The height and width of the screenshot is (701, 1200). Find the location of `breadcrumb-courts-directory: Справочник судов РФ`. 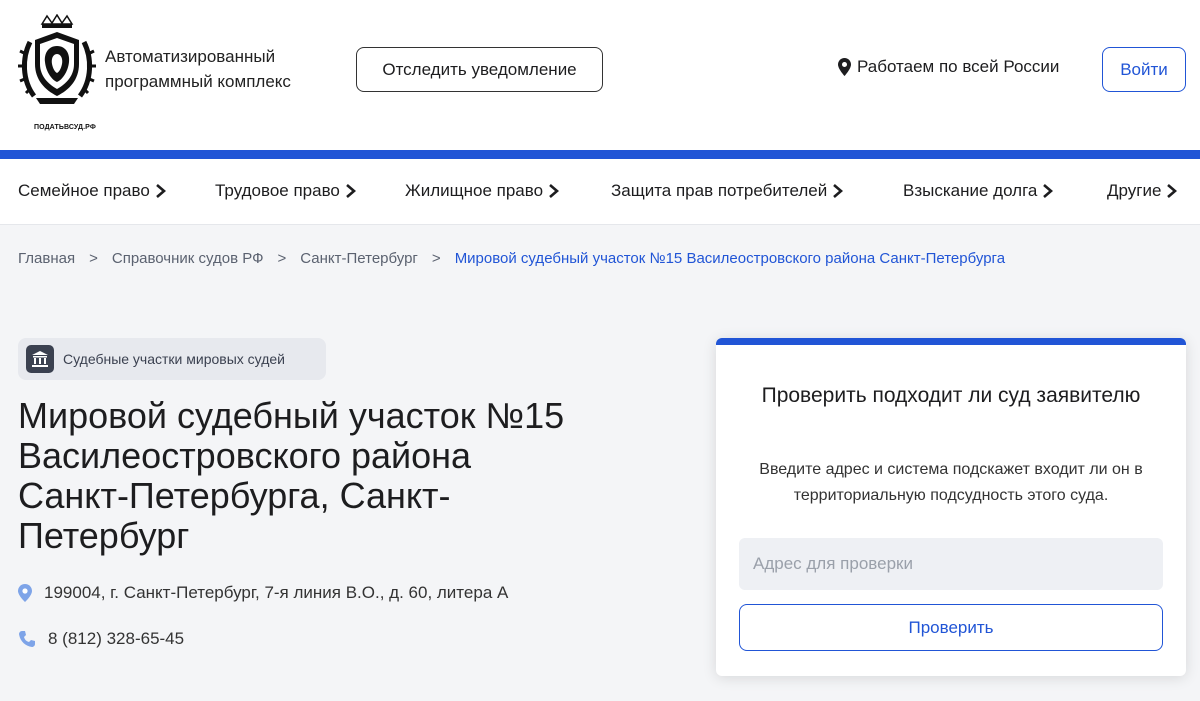

breadcrumb-courts-directory: Справочник судов РФ is located at coordinates (188, 258).